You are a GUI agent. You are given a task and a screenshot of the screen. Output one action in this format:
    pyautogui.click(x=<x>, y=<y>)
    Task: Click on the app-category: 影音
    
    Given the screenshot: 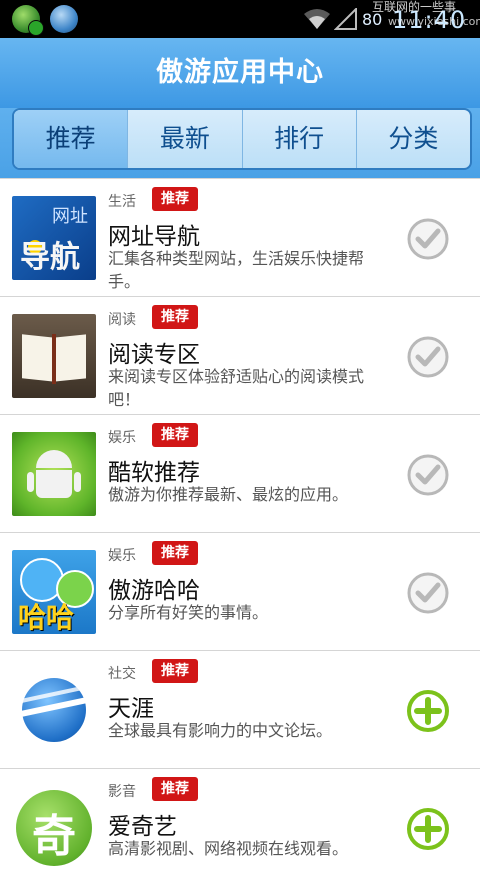 What is the action you would take?
    pyautogui.click(x=122, y=792)
    